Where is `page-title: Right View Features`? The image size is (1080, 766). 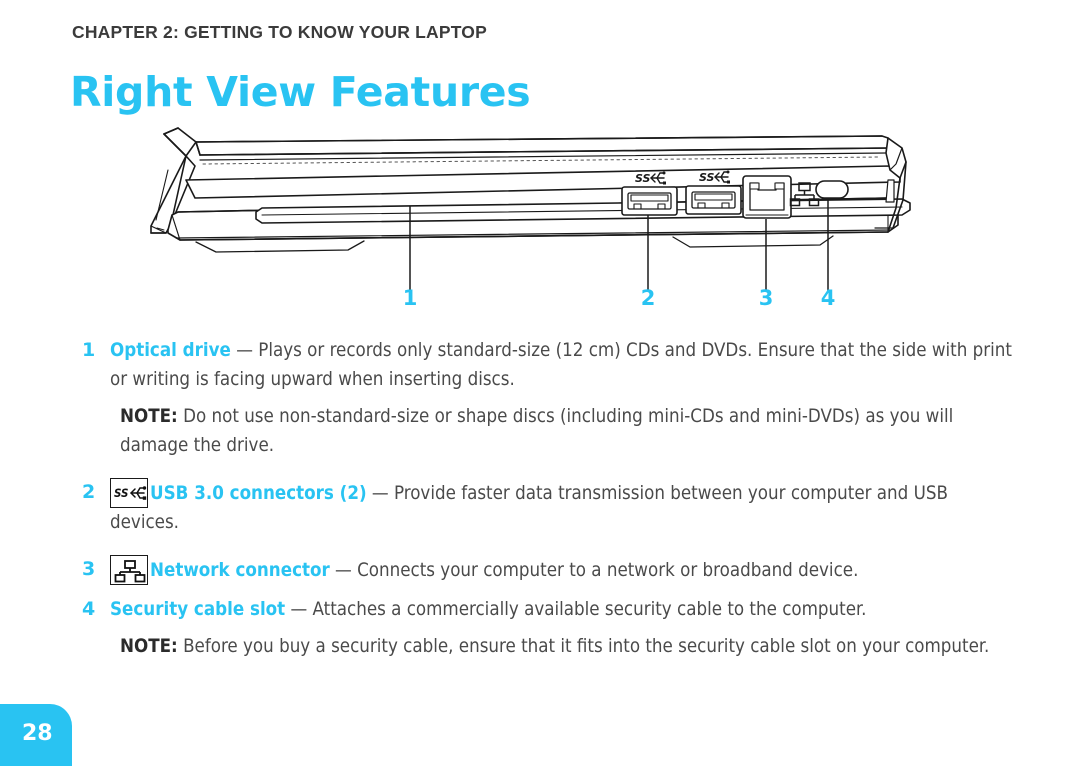
page-title: Right View Features is located at coordinates (300, 92).